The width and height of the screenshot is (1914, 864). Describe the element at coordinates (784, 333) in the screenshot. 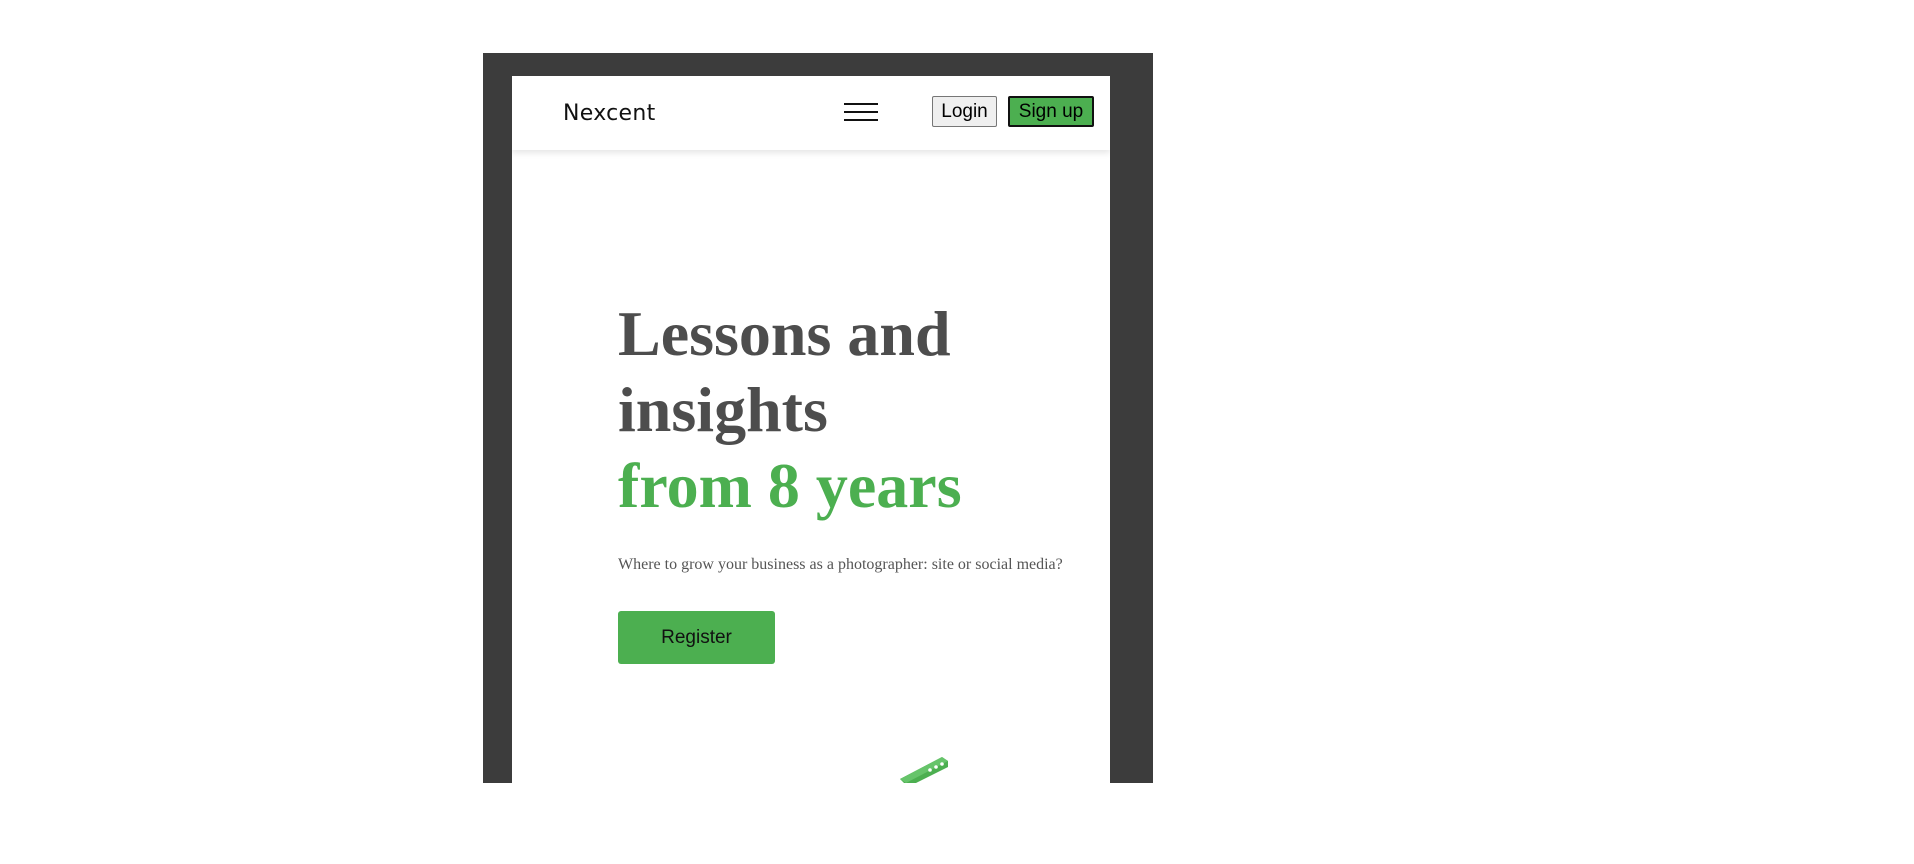

I see `hero-title-line1: Lessons and` at that location.